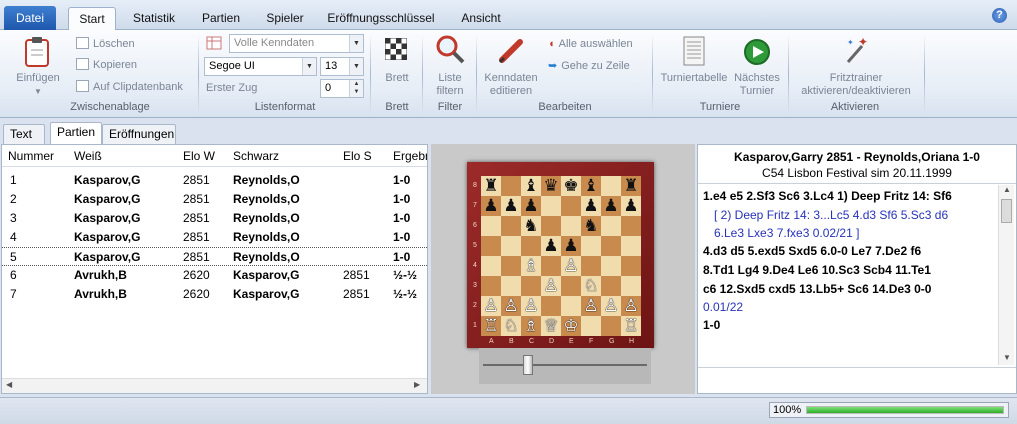 This screenshot has width=1017, height=424. What do you see at coordinates (817, 289) in the screenshot?
I see `notation-line: c6 12.Sxd5 cxd5 13.Lb5+ Sc6 14.De3 0-0` at bounding box center [817, 289].